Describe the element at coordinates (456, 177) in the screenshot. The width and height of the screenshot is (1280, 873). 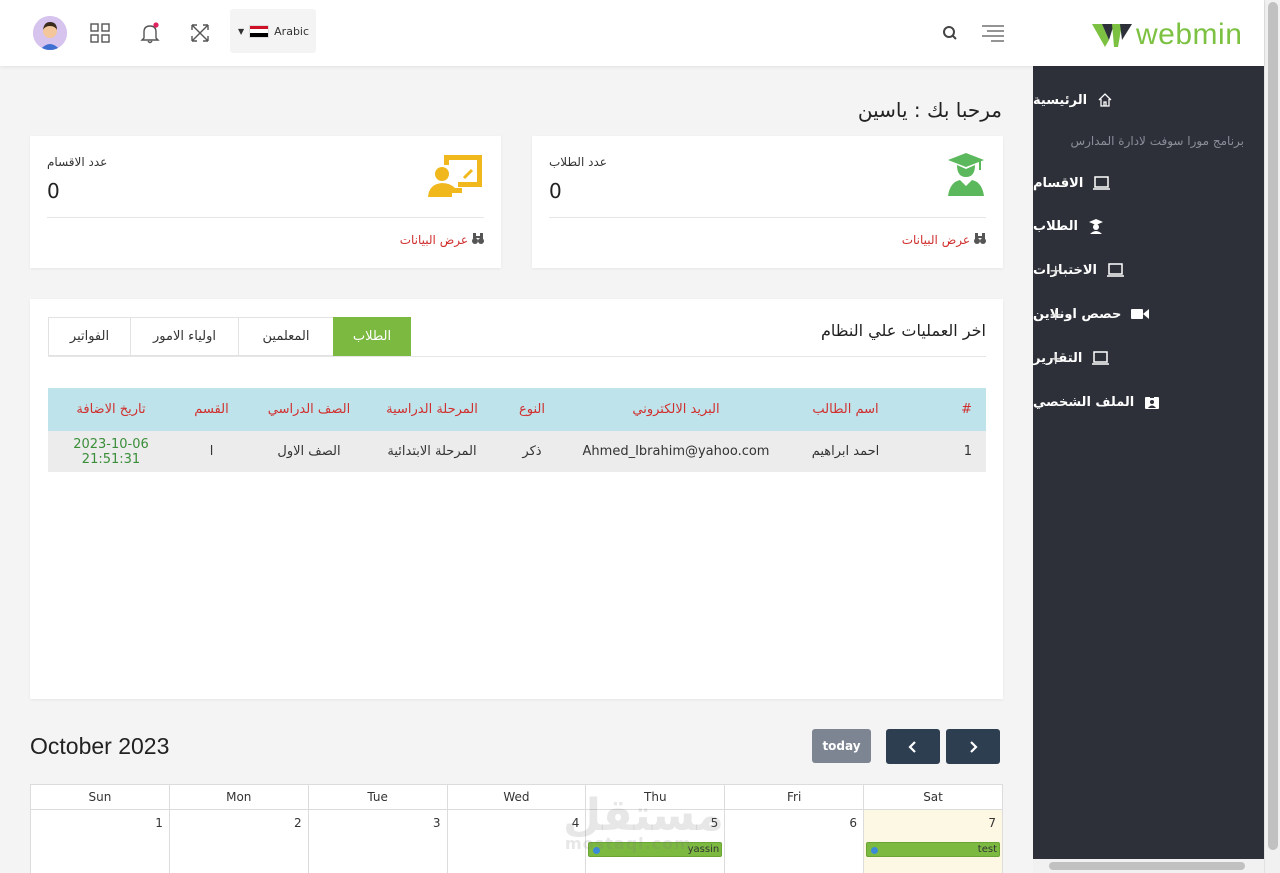
I see `teacher-board-icon` at that location.